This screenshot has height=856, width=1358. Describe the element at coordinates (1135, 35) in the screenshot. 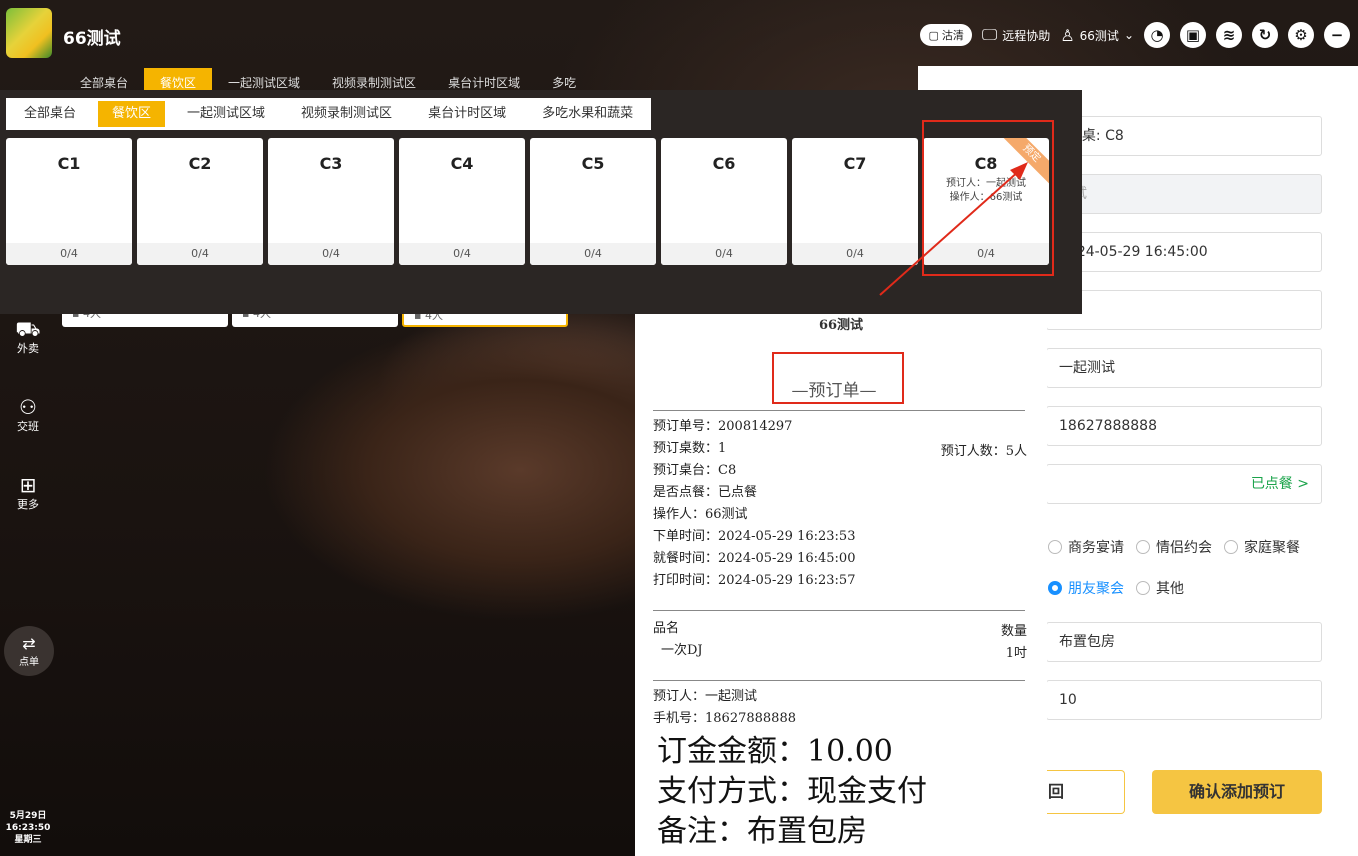

I see `top-bar-actions: ▢ 沽清 🖵 远程协助 ♙ 66测试 ⌄ ◔ ▣ ≋ ↻ ⚙ −` at that location.